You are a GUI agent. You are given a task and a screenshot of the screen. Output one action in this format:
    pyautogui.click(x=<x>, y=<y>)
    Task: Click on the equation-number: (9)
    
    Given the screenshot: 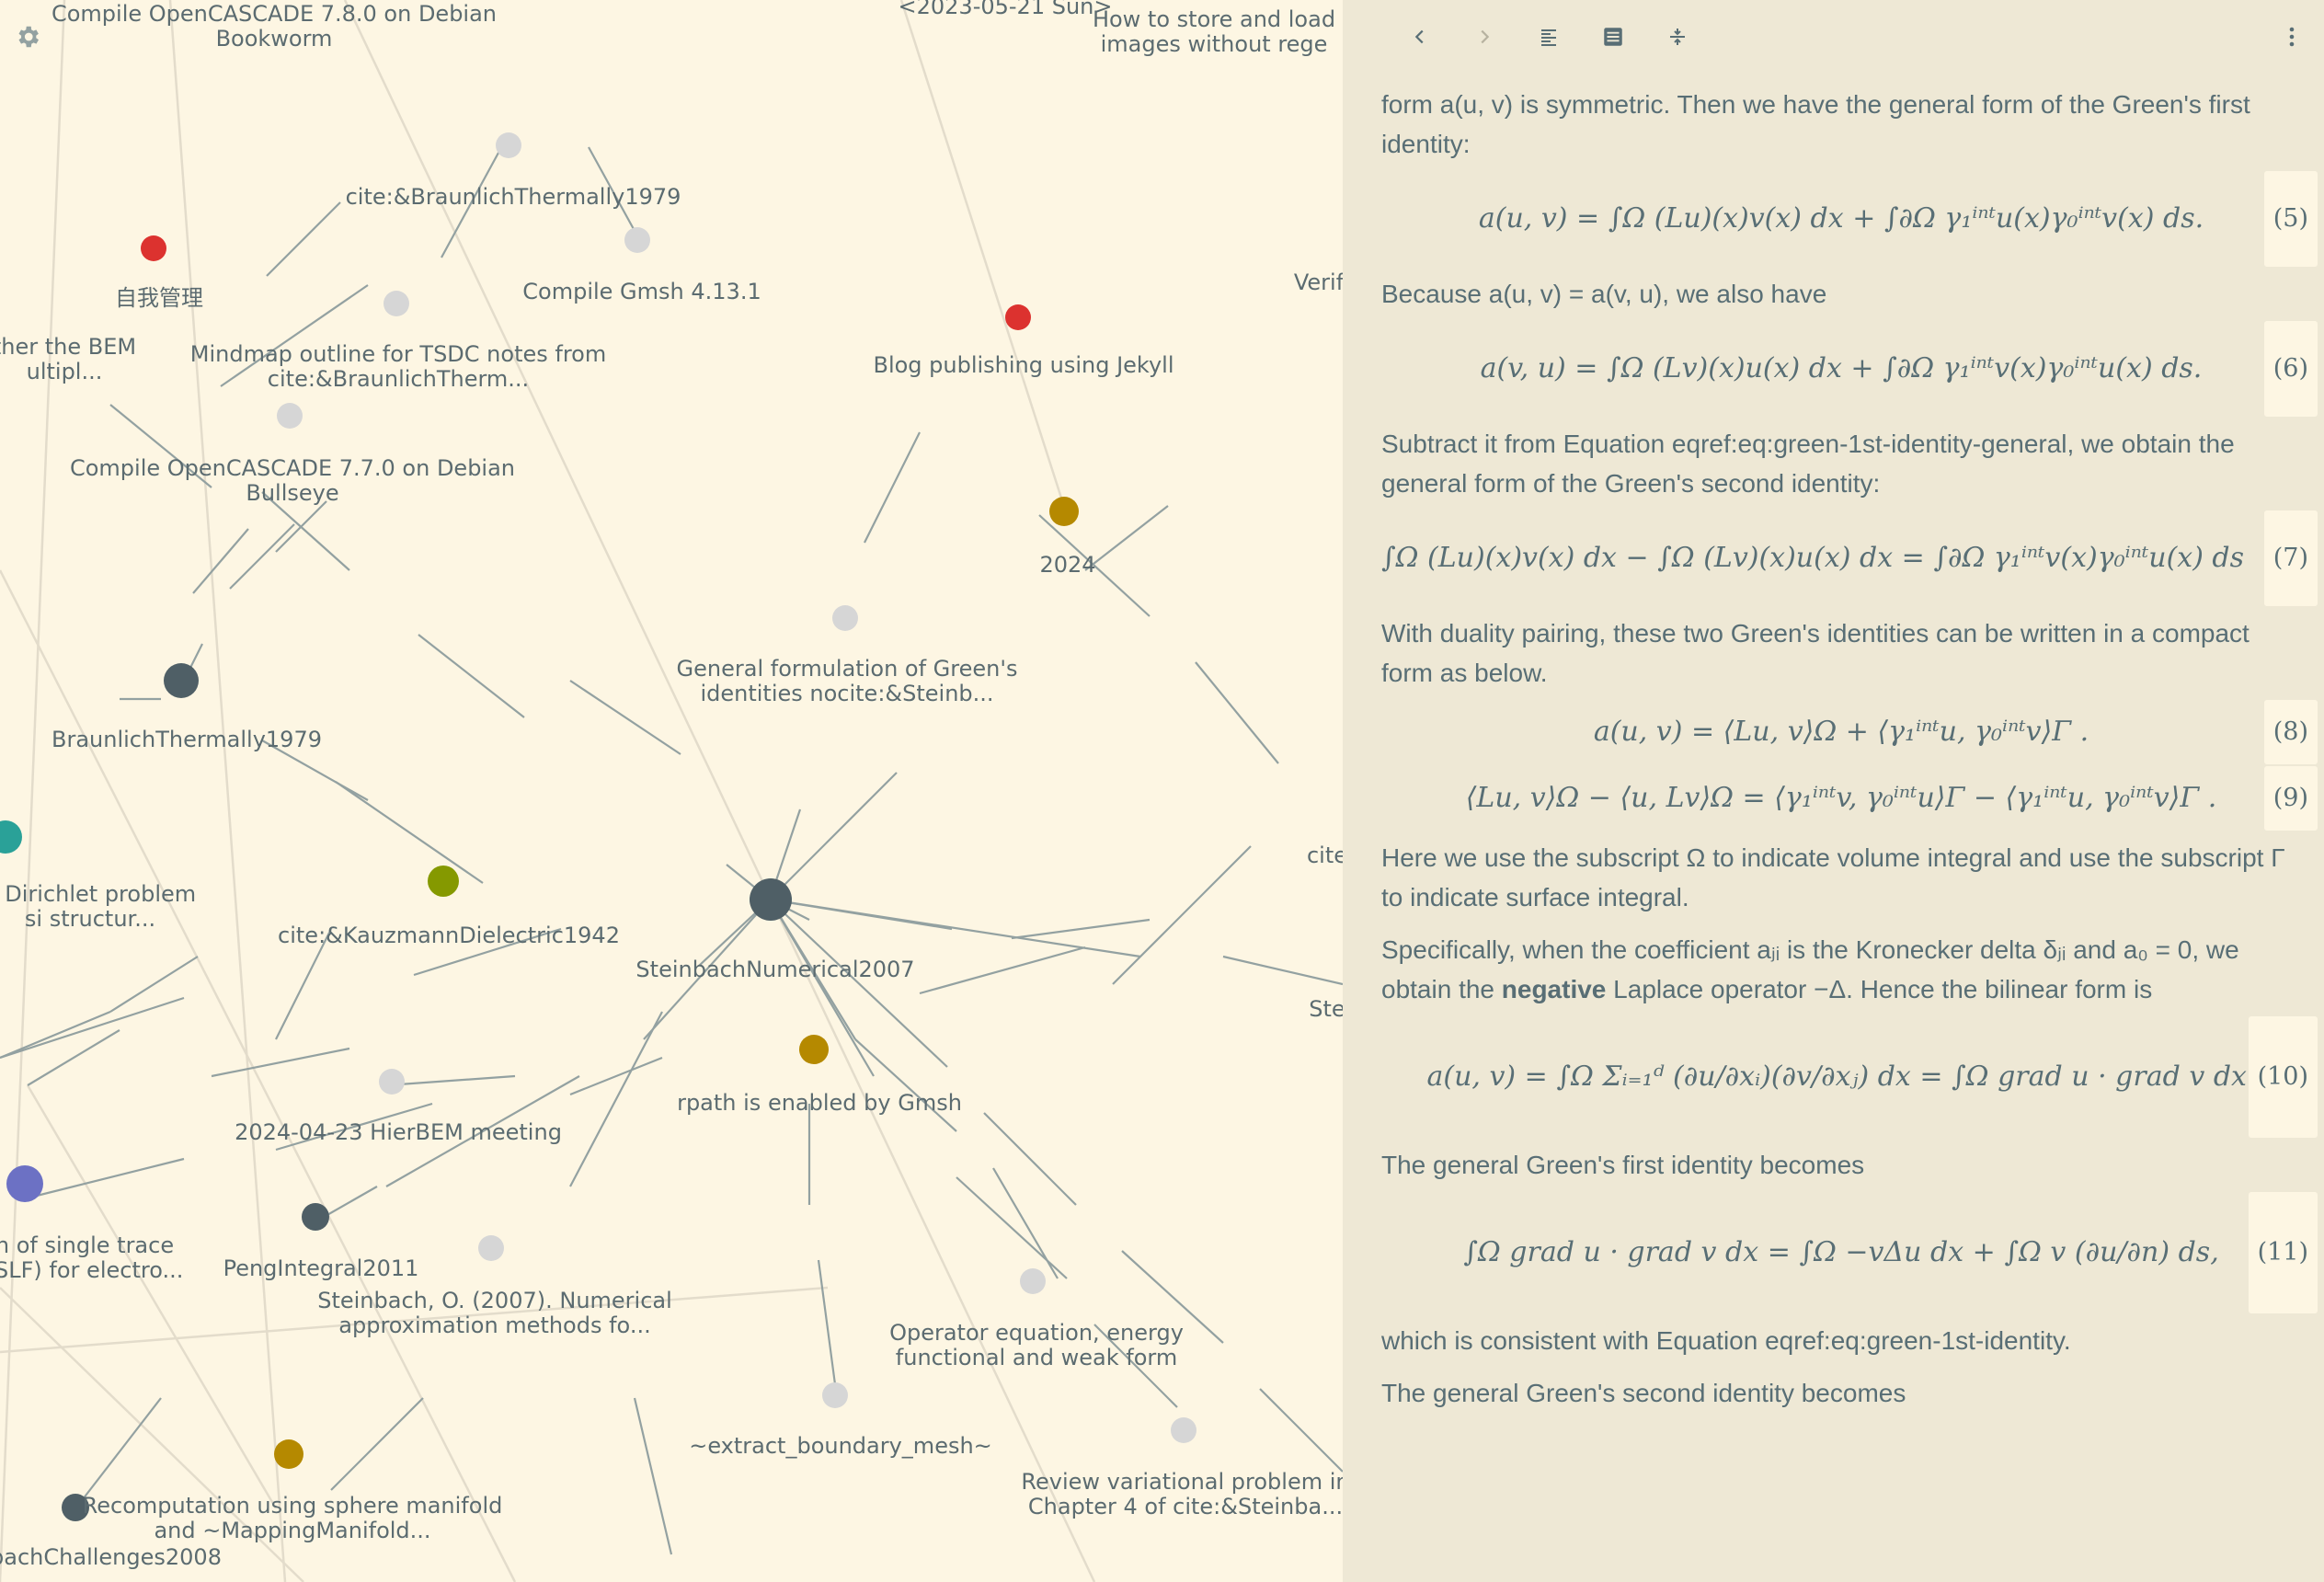 What is the action you would take?
    pyautogui.click(x=2290, y=798)
    